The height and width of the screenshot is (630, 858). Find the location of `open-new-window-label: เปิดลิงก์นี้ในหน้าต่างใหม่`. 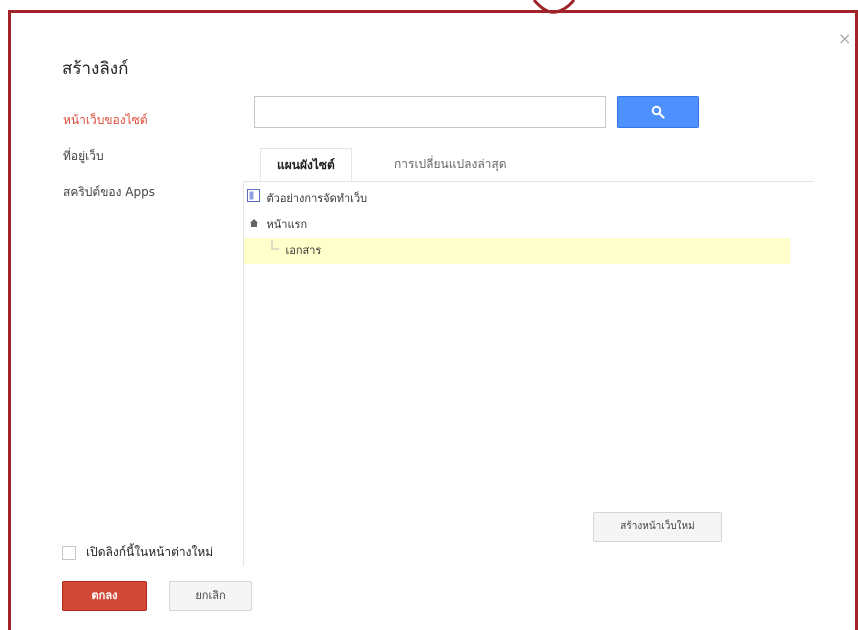

open-new-window-label: เปิดลิงก์นี้ในหน้าต่างใหม่ is located at coordinates (150, 552).